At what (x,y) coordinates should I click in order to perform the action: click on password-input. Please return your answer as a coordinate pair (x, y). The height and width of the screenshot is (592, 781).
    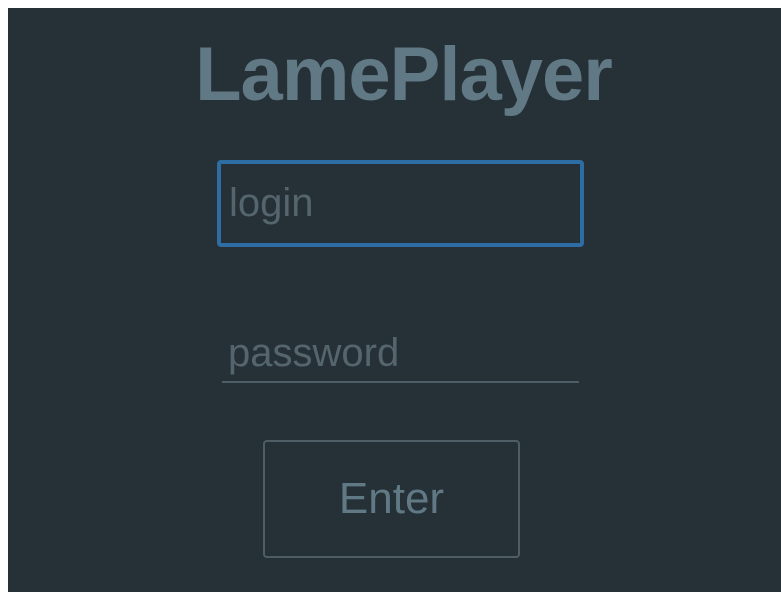
    Looking at the image, I should click on (400, 352).